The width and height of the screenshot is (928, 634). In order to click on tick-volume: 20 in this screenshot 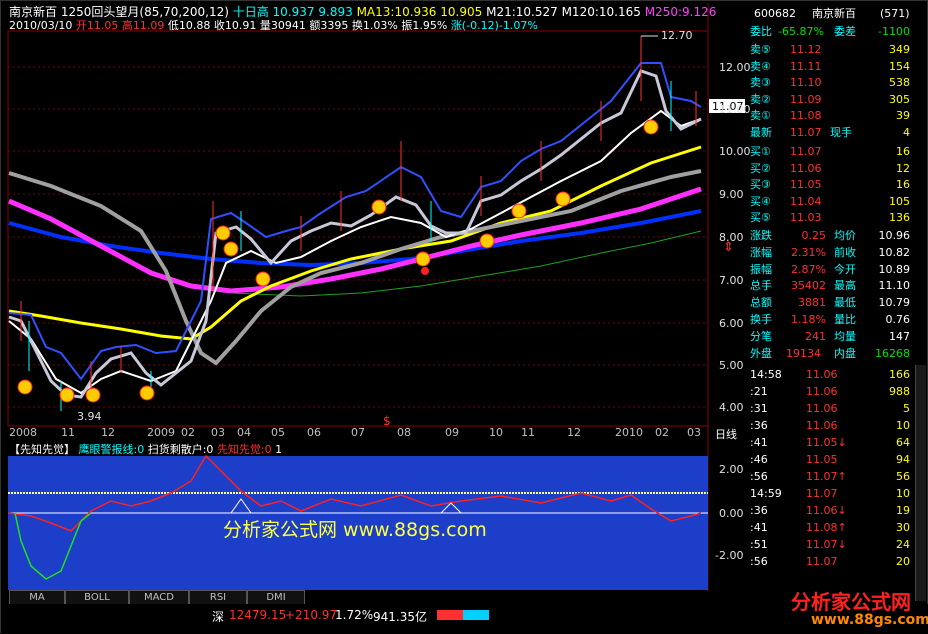, I will do `click(903, 561)`.